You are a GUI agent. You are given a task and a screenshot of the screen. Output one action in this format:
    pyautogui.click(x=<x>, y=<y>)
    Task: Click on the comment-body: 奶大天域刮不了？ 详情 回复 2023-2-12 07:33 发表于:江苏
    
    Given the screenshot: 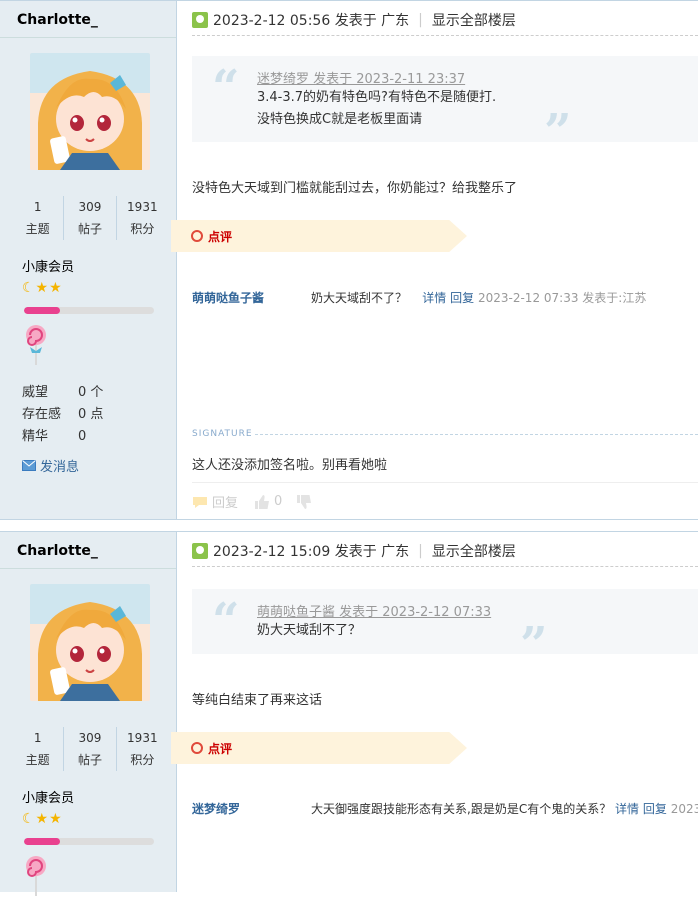 What is the action you would take?
    pyautogui.click(x=478, y=297)
    